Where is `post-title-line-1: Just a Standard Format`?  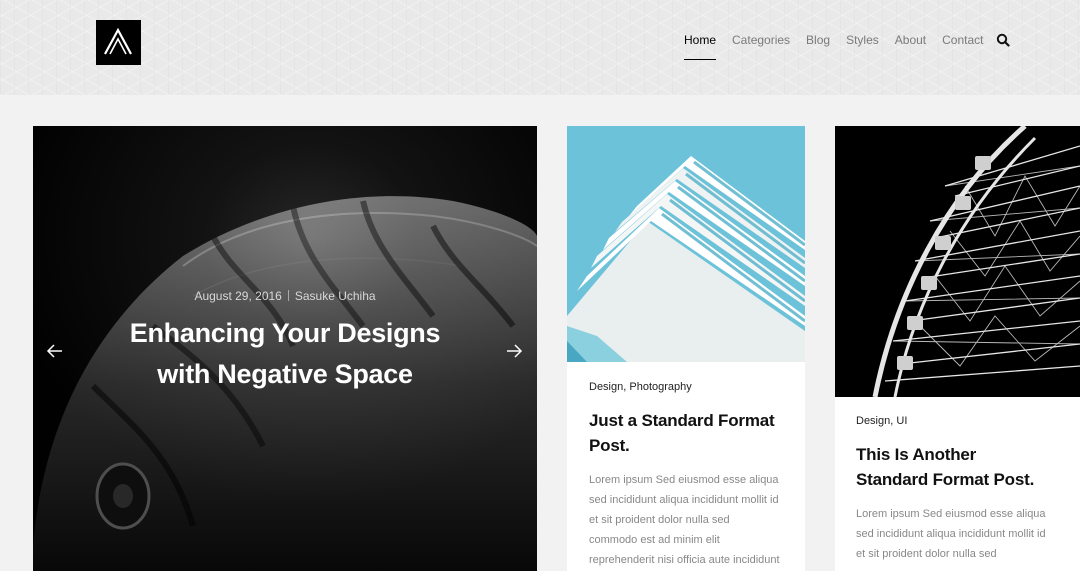 post-title-line-1: Just a Standard Format is located at coordinates (694, 420).